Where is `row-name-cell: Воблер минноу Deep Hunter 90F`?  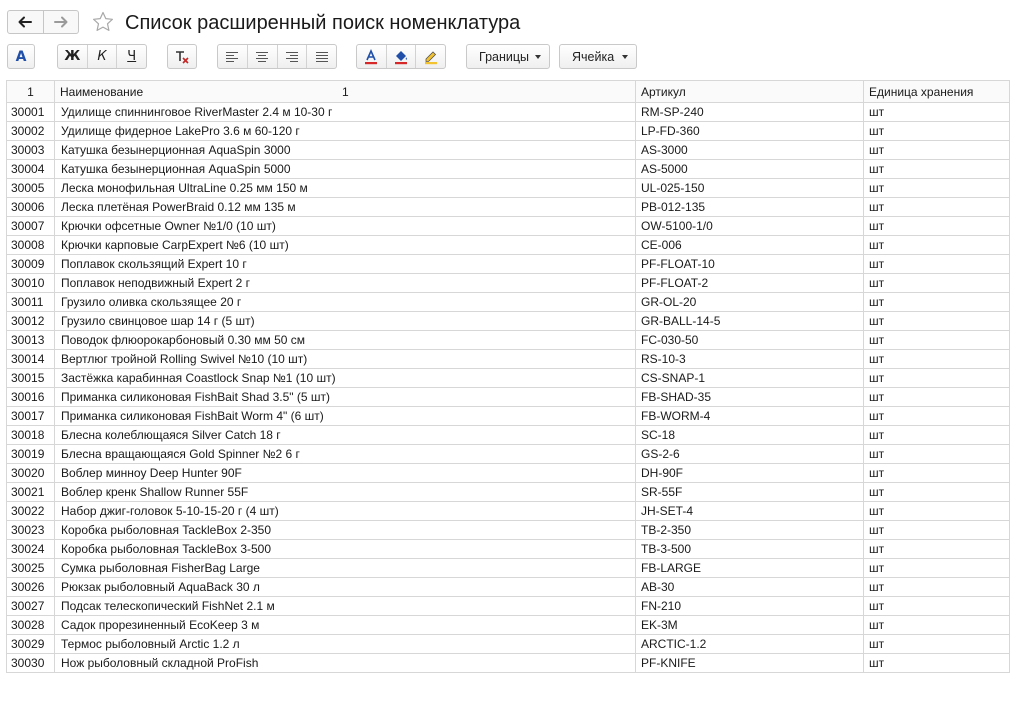
row-name-cell: Воблер минноу Deep Hunter 90F is located at coordinates (345, 473).